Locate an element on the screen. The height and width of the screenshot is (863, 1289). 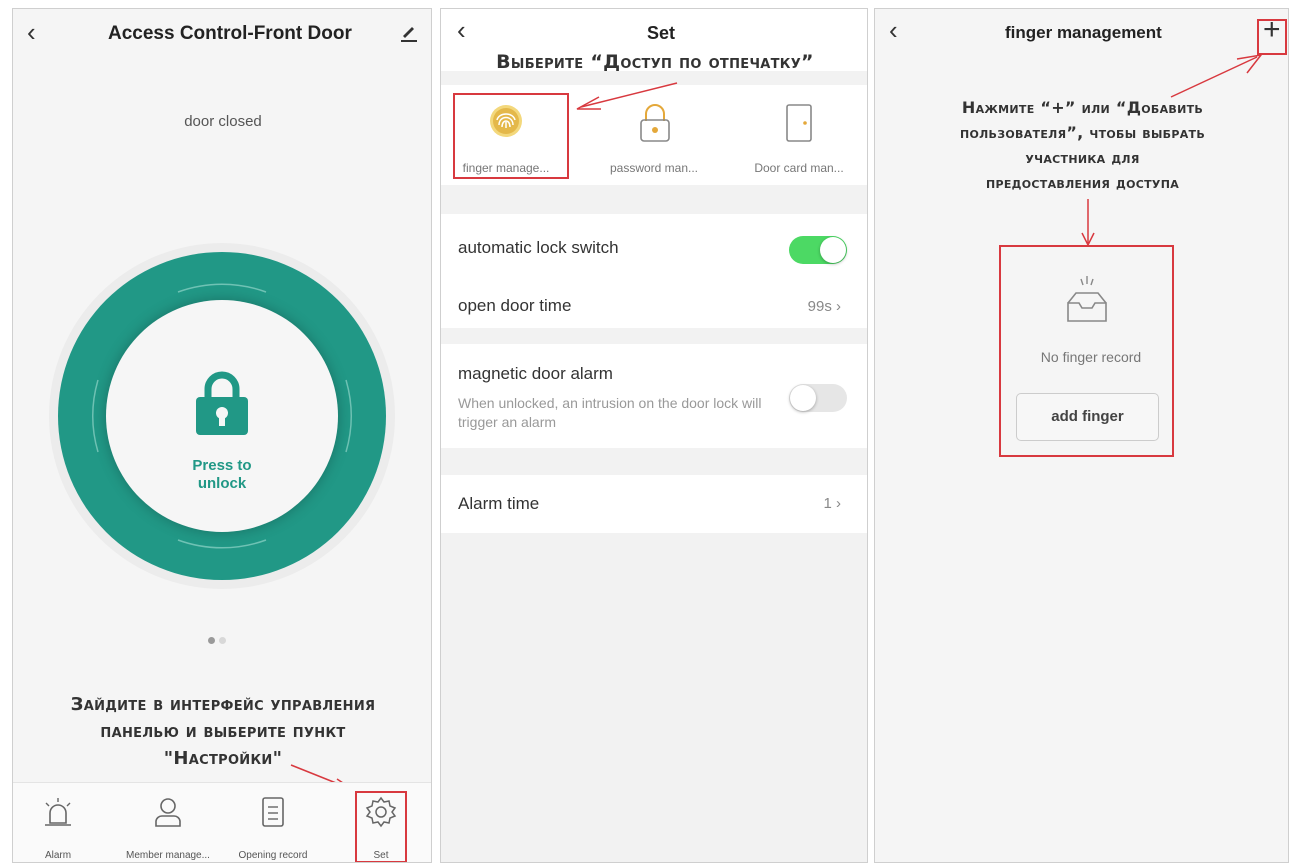
callout-line: предоставления доступа is located at coordinates (1082, 182).